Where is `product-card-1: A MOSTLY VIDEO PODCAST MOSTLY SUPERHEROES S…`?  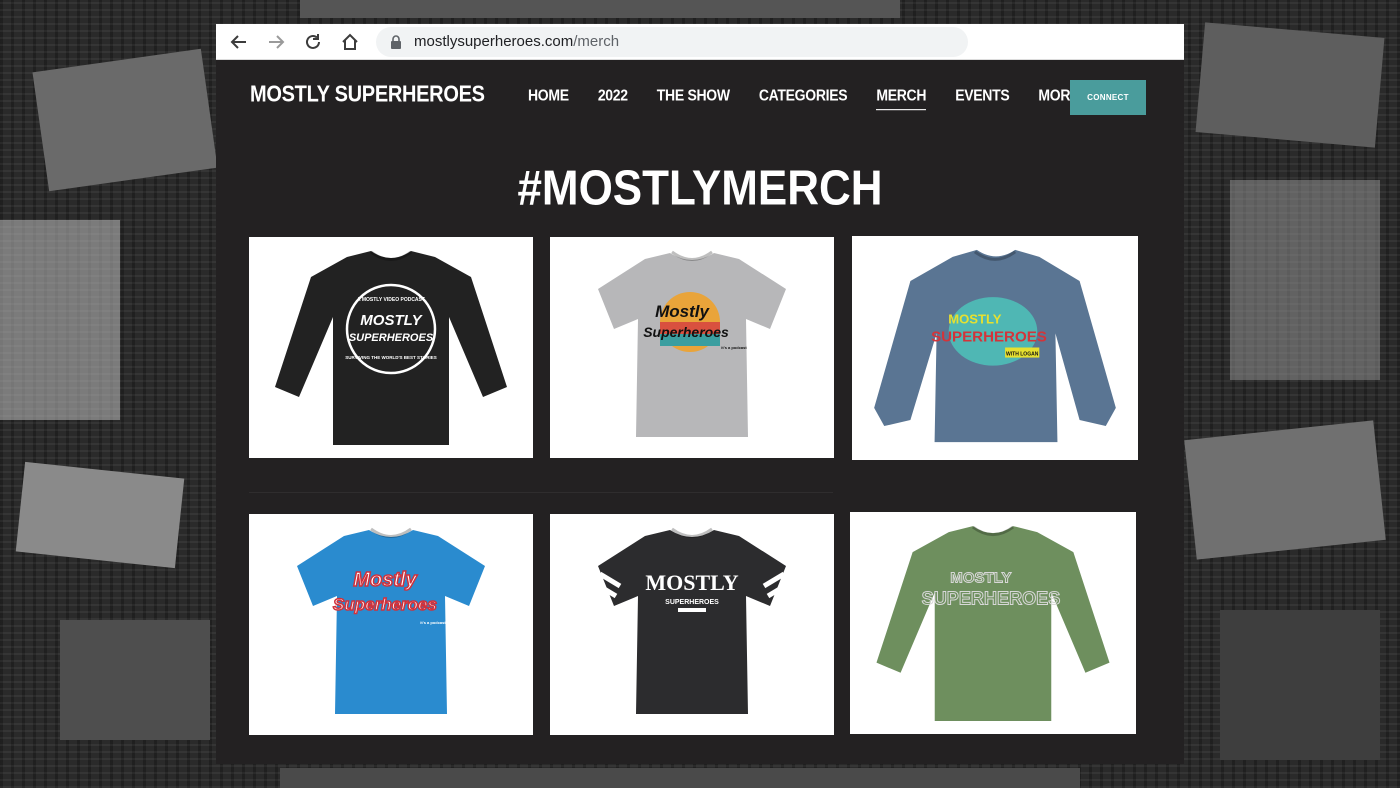
product-card-1: A MOSTLY VIDEO PODCAST MOSTLY SUPERHEROES S… is located at coordinates (391, 347).